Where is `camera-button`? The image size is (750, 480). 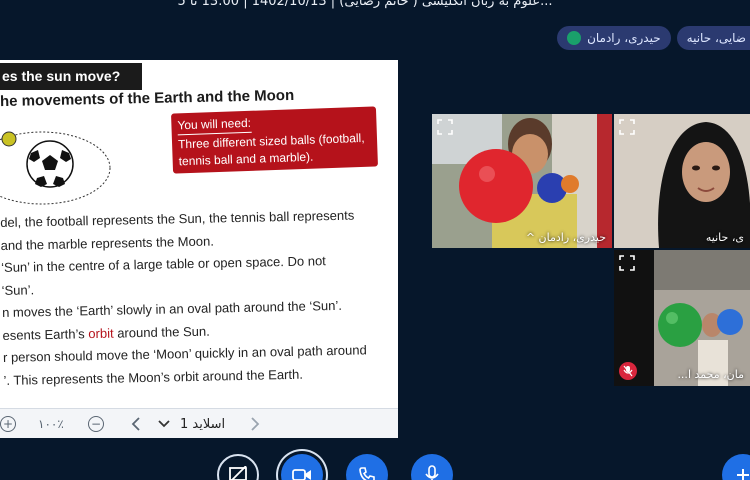
camera-button is located at coordinates (302, 467).